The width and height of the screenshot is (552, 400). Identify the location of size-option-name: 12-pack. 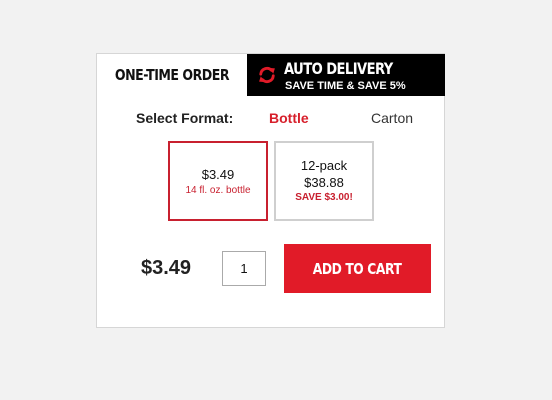
(324, 165).